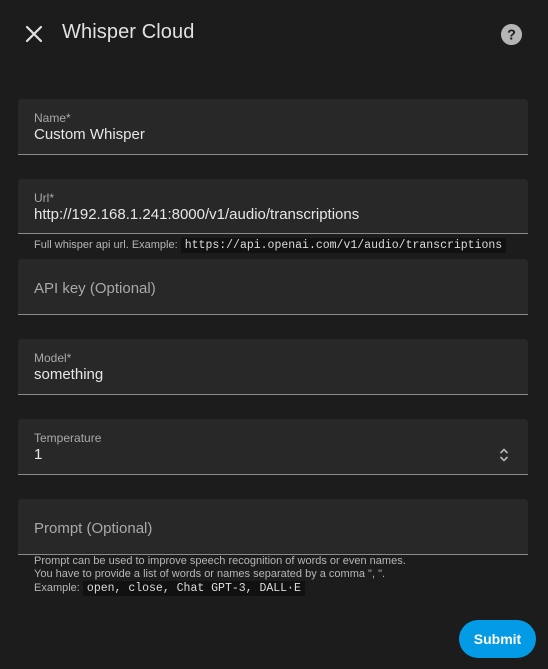  What do you see at coordinates (52, 118) in the screenshot?
I see `name-label: Name*` at bounding box center [52, 118].